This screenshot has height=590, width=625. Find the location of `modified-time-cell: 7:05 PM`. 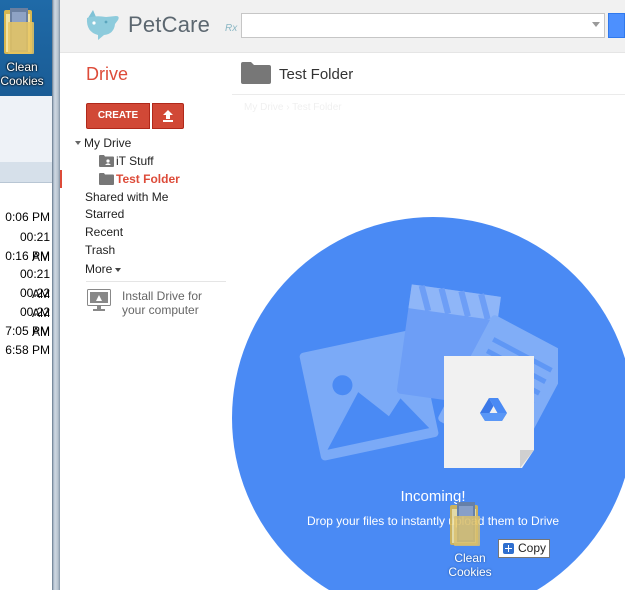

modified-time-cell: 7:05 PM is located at coordinates (27, 331).